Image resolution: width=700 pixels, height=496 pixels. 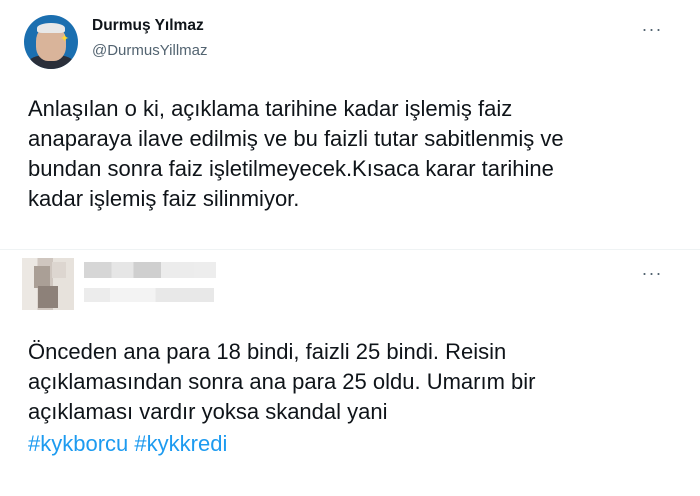 I want to click on author-avatar: ✦, so click(x=51, y=42).